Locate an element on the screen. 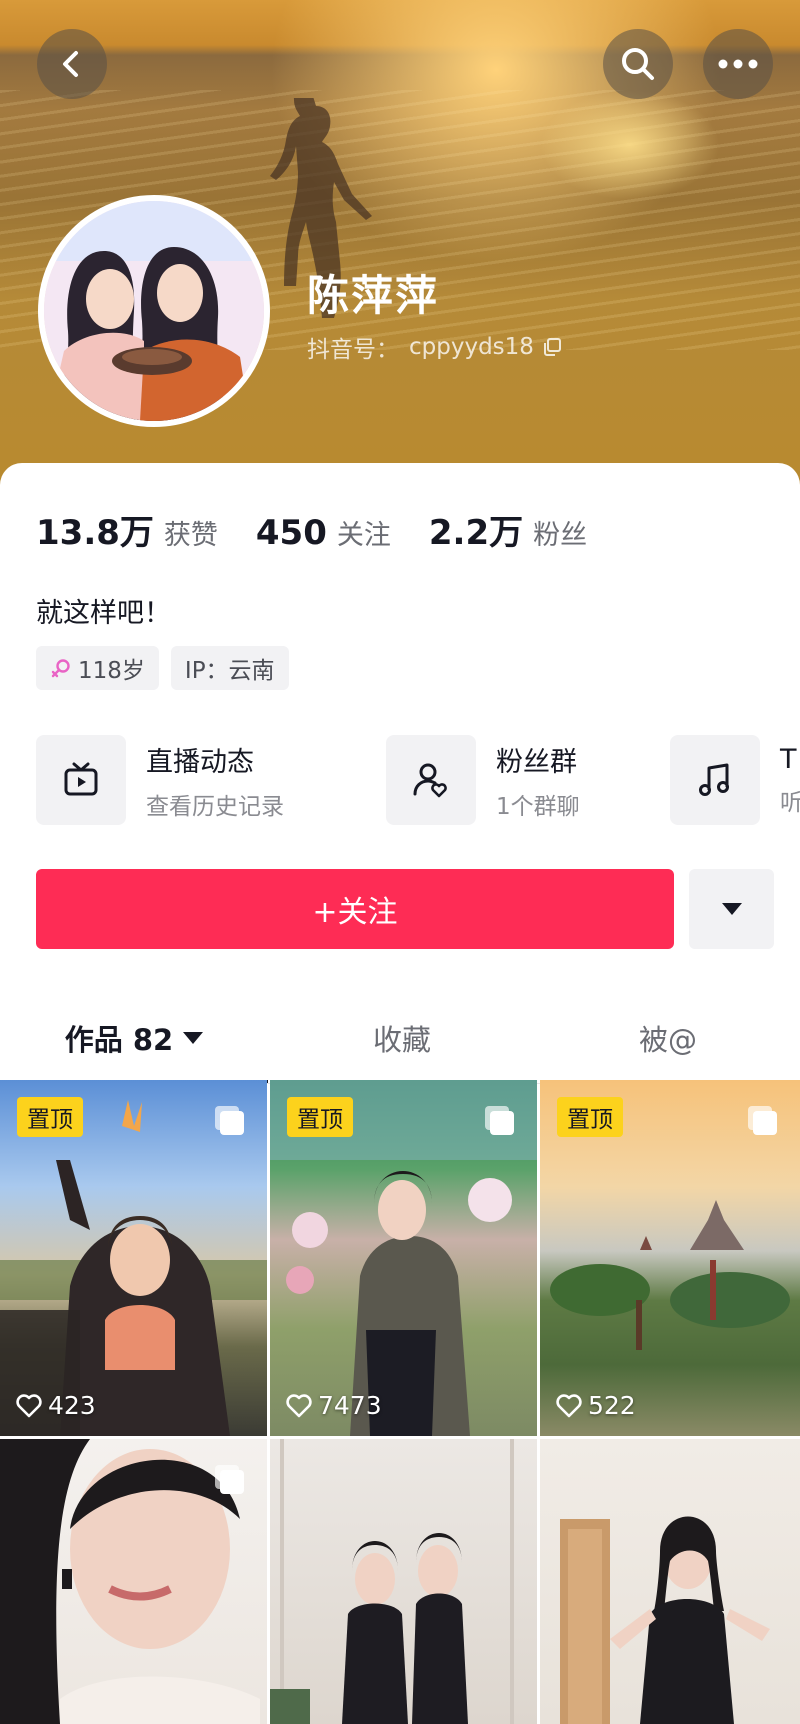  tab-works-label: 作品 82 is located at coordinates (119, 1040).